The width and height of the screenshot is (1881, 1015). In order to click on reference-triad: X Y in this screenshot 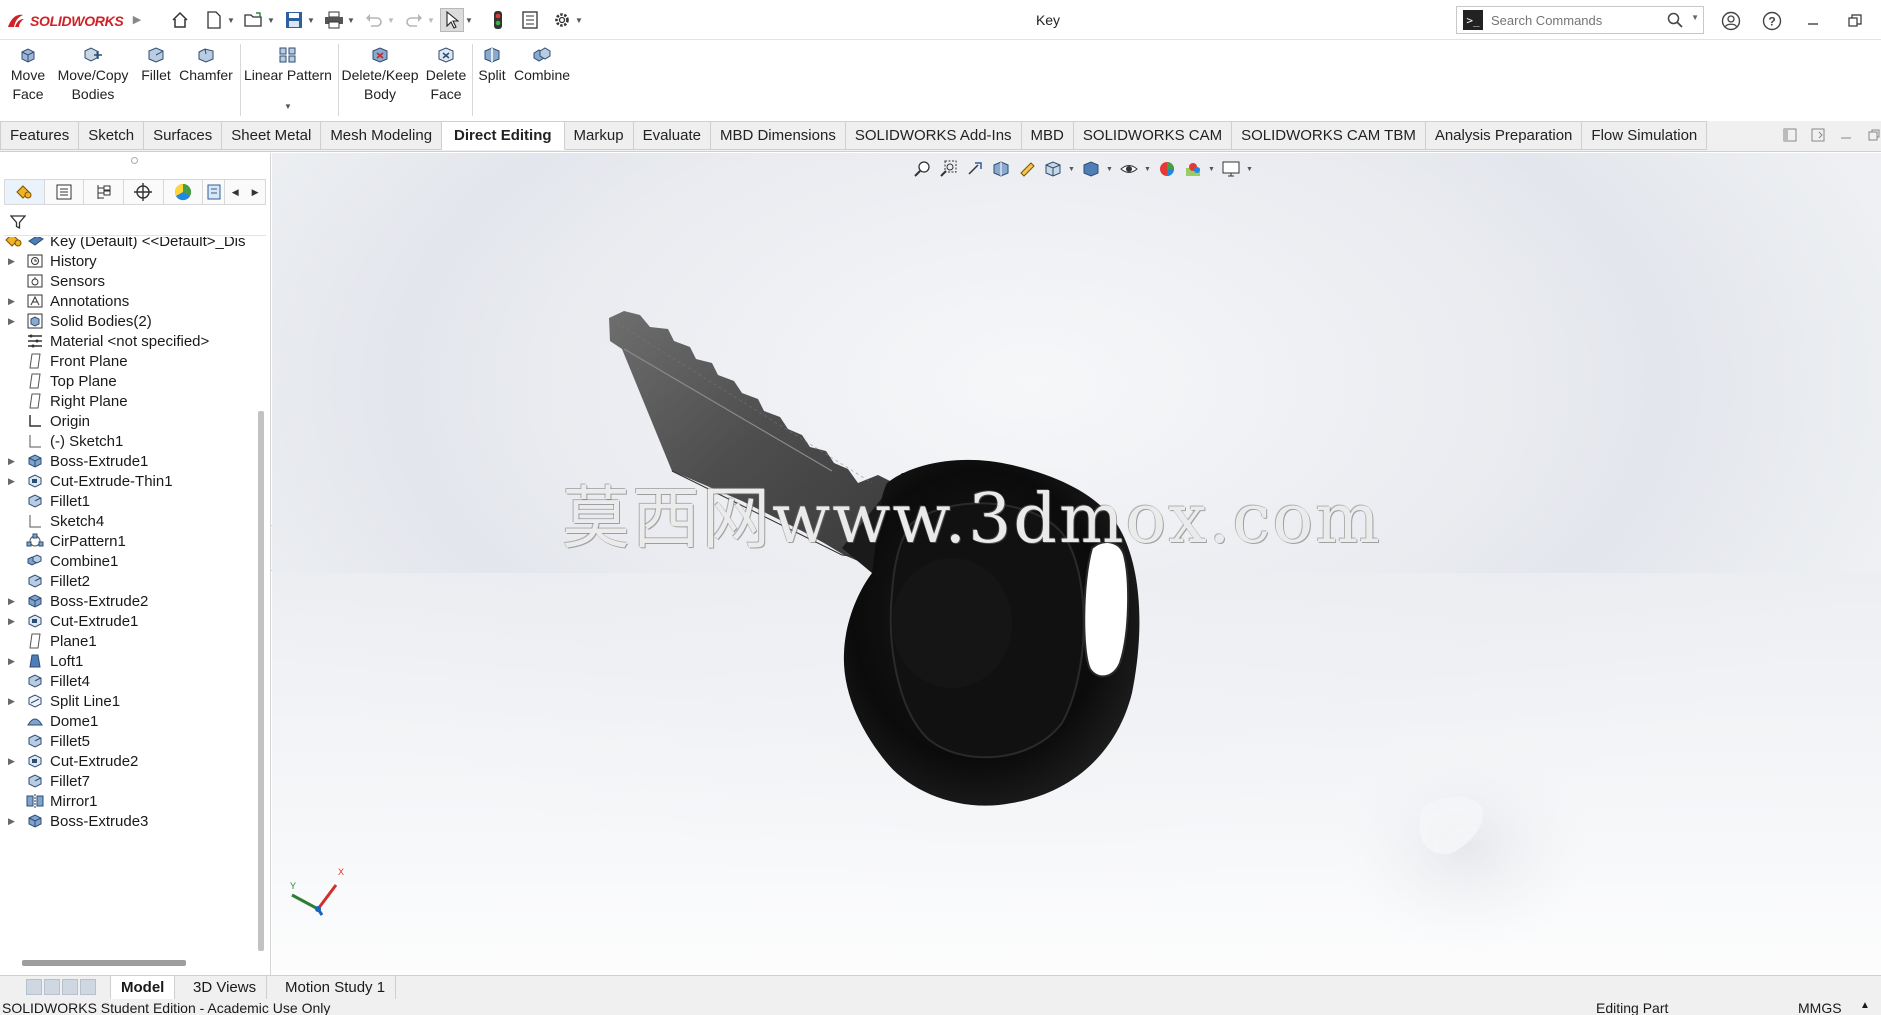, I will do `click(319, 895)`.